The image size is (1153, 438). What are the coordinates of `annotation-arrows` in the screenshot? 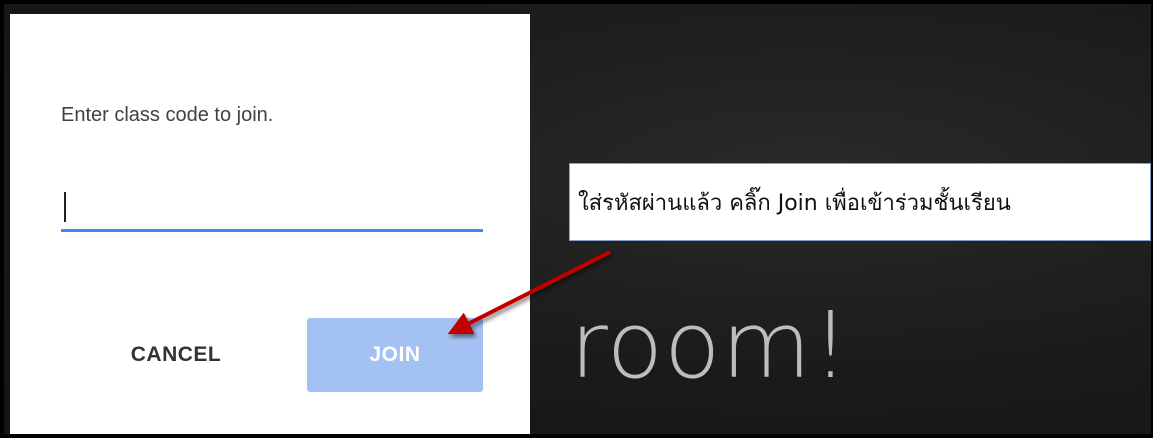 It's located at (423, 266).